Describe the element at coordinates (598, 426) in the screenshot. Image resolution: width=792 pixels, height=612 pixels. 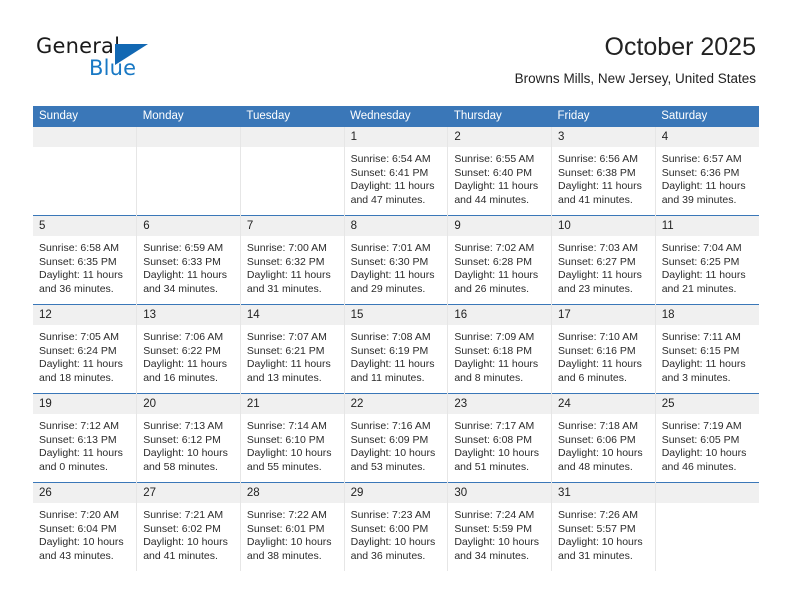
I see `sunrise-text: Sunrise: 7:18 AM` at that location.